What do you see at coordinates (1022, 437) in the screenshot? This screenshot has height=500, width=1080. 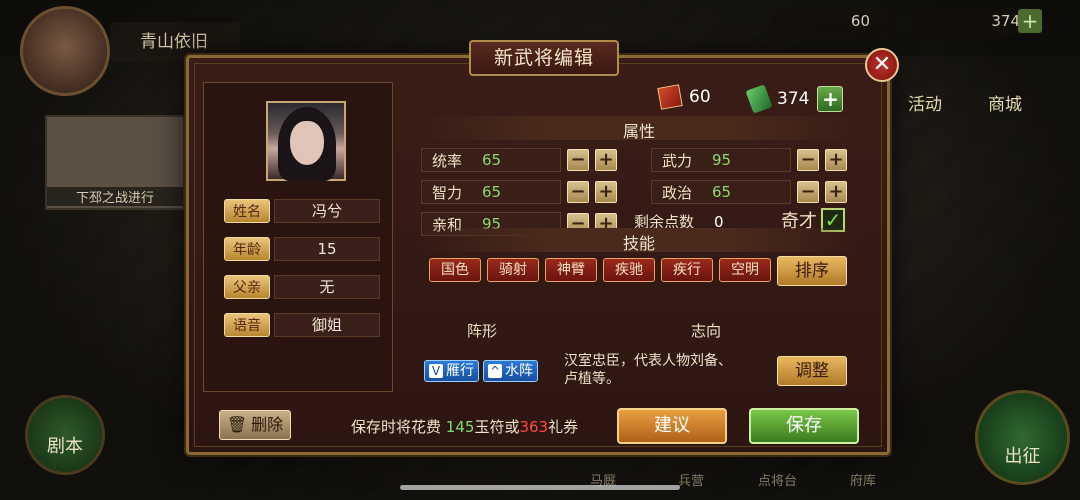 I see `expedition-button: 出征` at bounding box center [1022, 437].